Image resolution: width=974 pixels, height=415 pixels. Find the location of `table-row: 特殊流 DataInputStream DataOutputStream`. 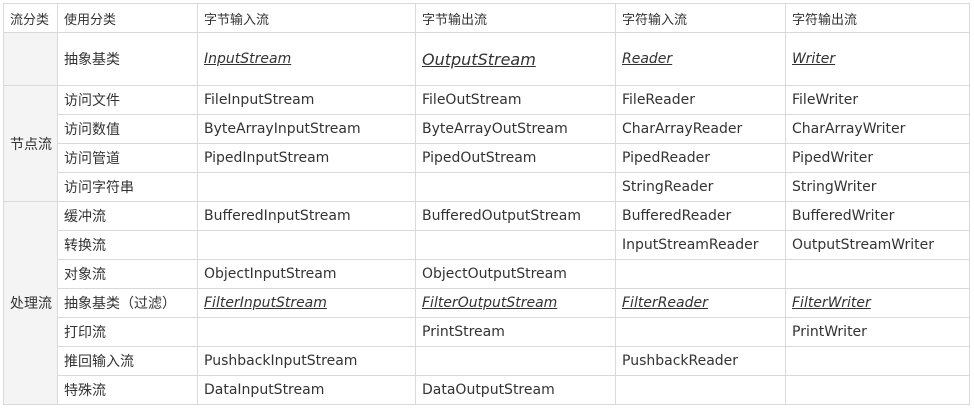

table-row: 特殊流 DataInputStream DataOutputStream is located at coordinates (487, 390).